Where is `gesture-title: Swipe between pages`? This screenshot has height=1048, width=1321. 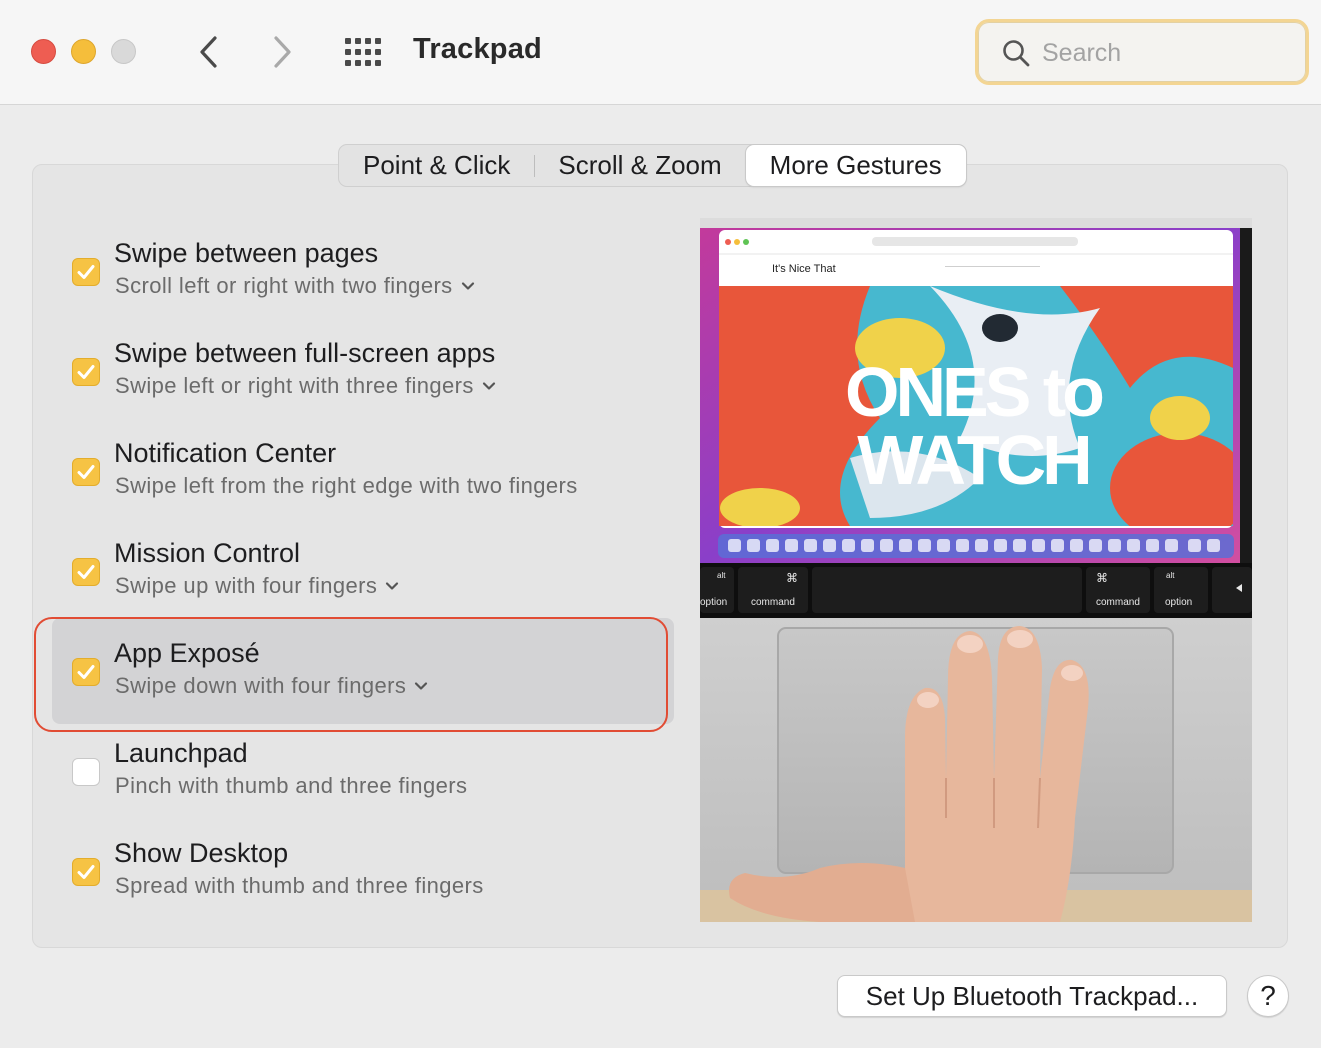 gesture-title: Swipe between pages is located at coordinates (246, 253).